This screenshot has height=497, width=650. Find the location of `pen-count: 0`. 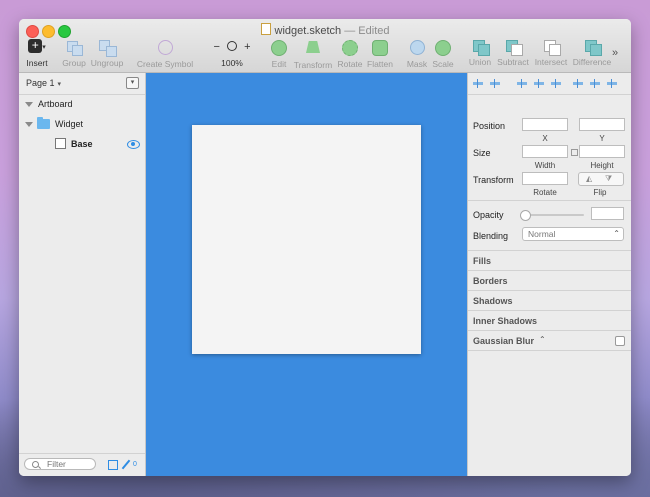

pen-count: 0 is located at coordinates (135, 464).